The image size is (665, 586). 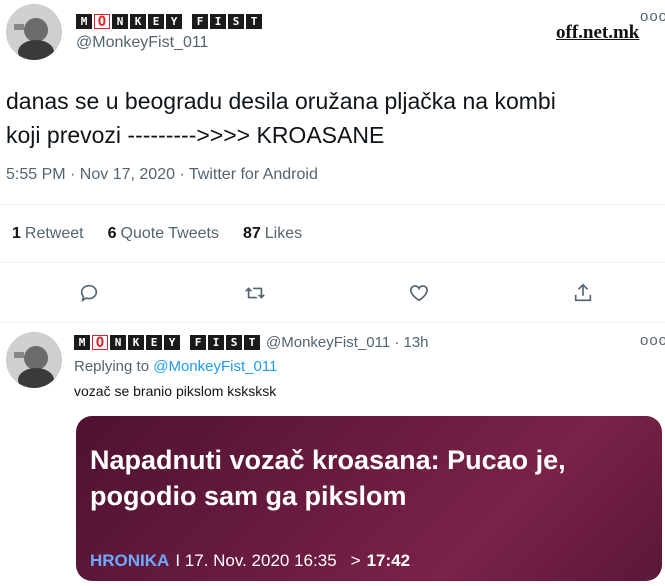 I want to click on tweet-text-line: koji prevozi --------->>>> KROASANE, so click(x=195, y=135).